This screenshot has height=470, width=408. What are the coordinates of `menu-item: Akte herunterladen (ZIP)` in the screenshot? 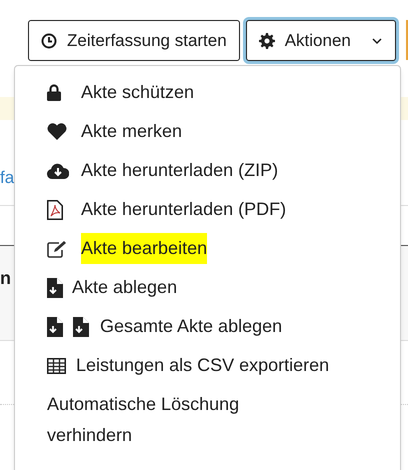 It's located at (207, 170).